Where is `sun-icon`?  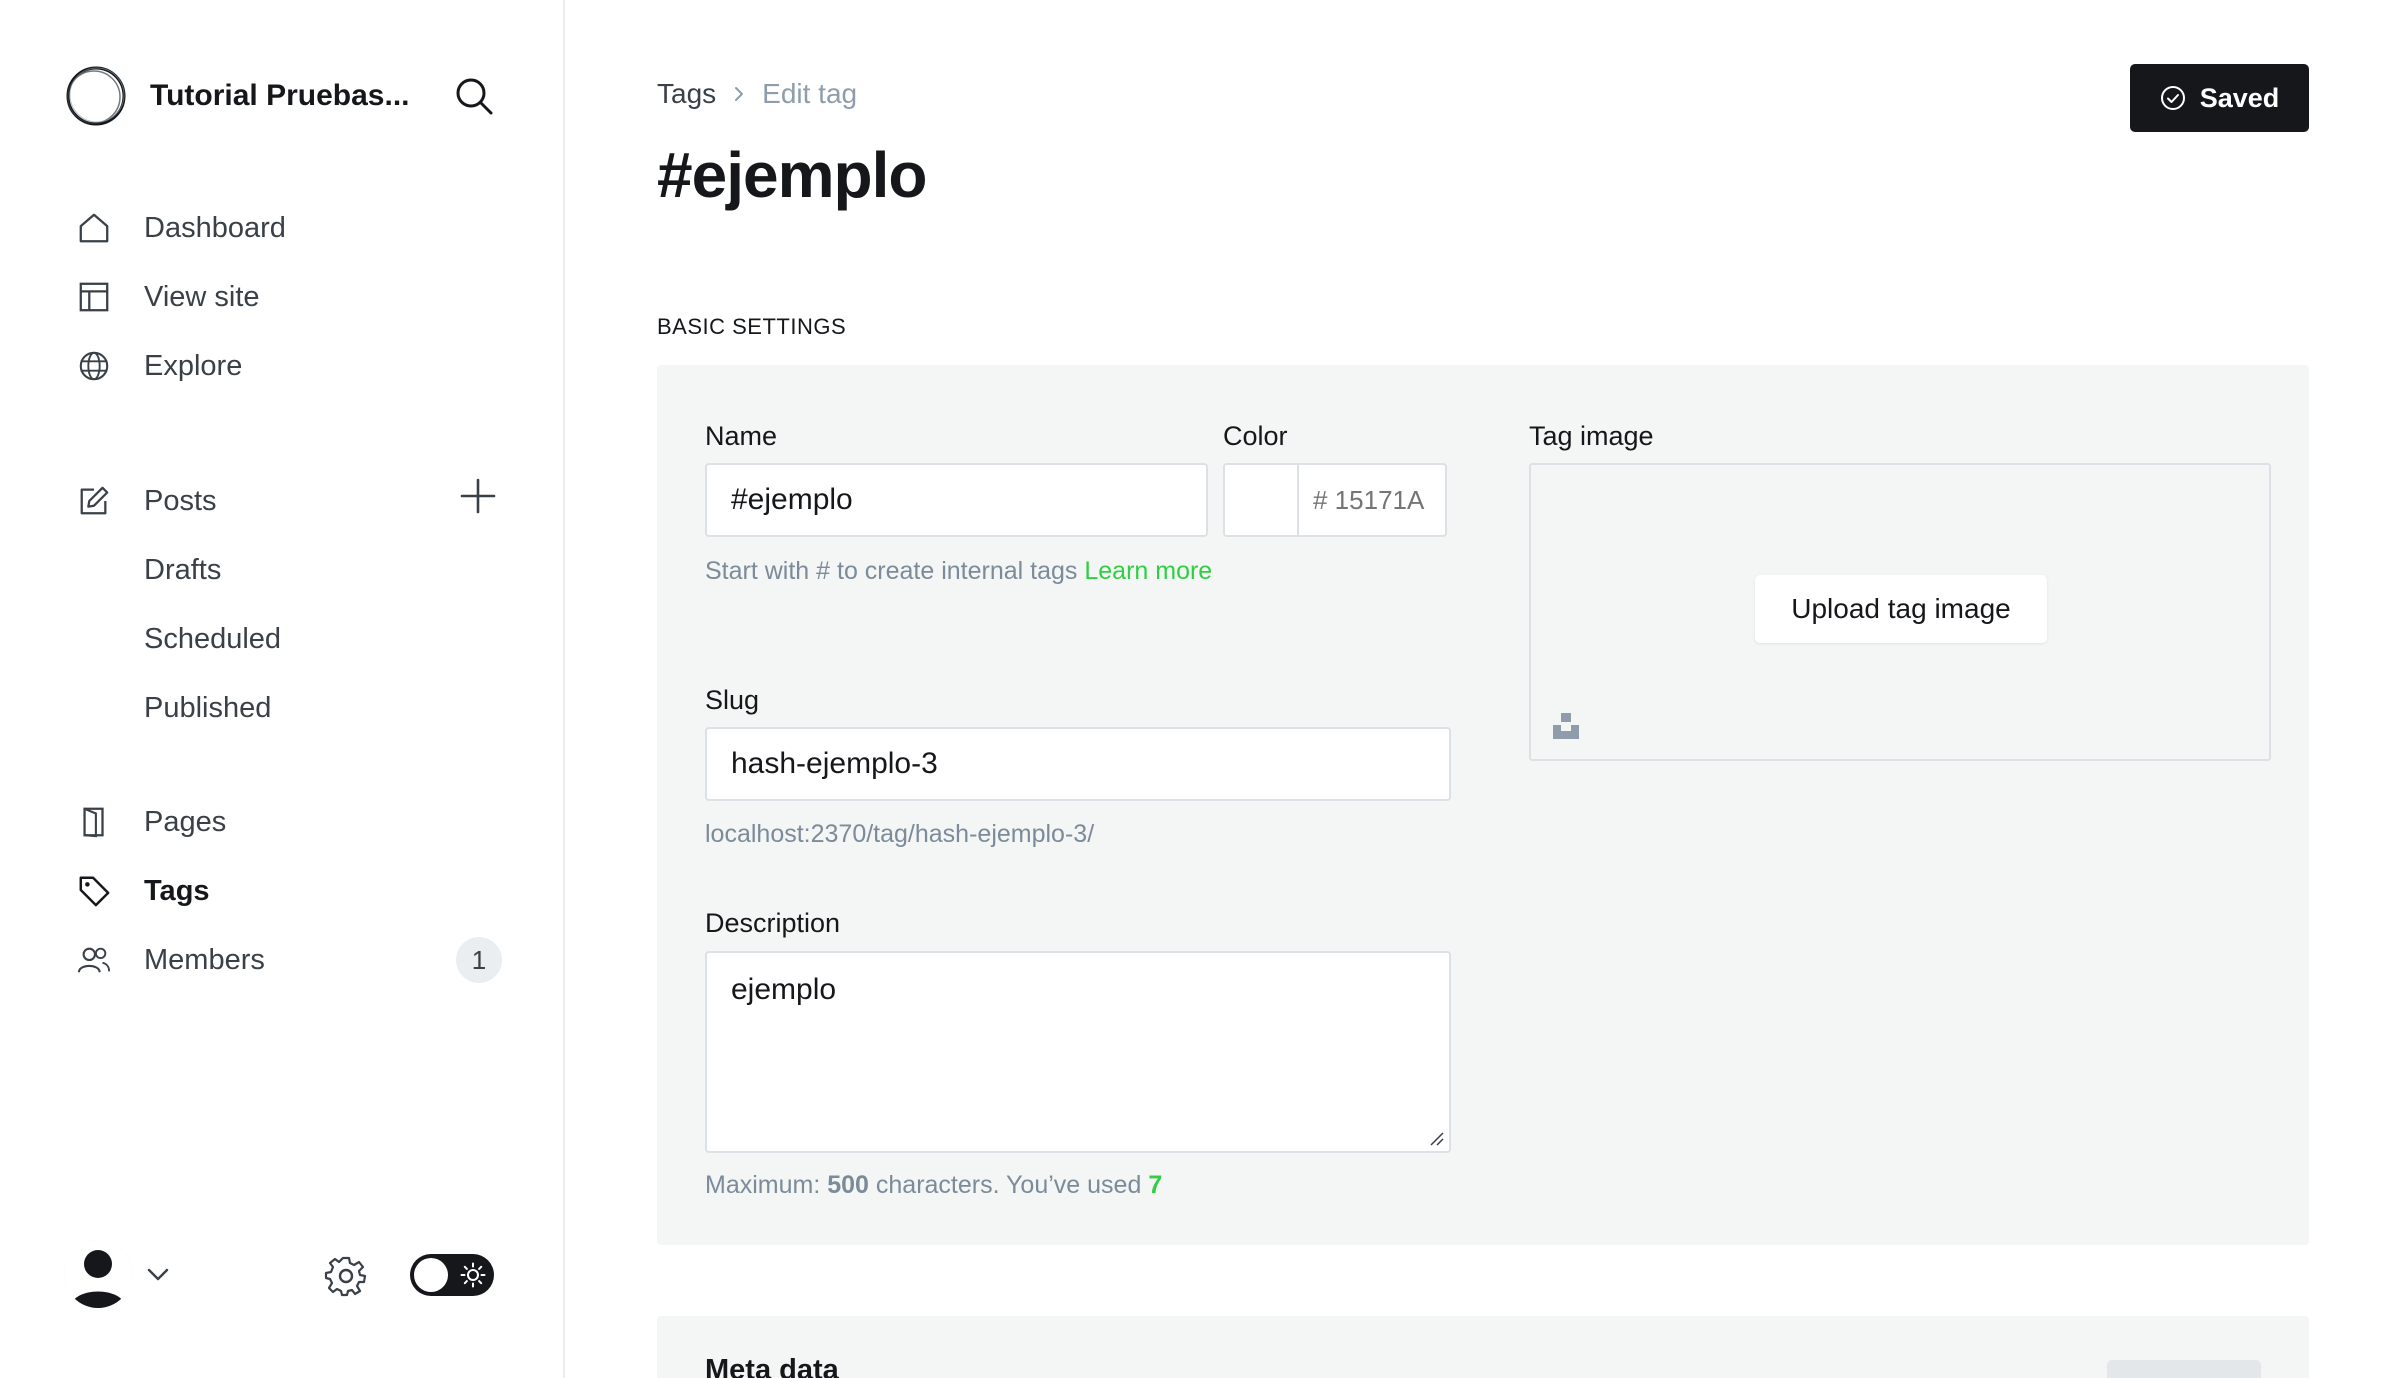
sun-icon is located at coordinates (473, 1275).